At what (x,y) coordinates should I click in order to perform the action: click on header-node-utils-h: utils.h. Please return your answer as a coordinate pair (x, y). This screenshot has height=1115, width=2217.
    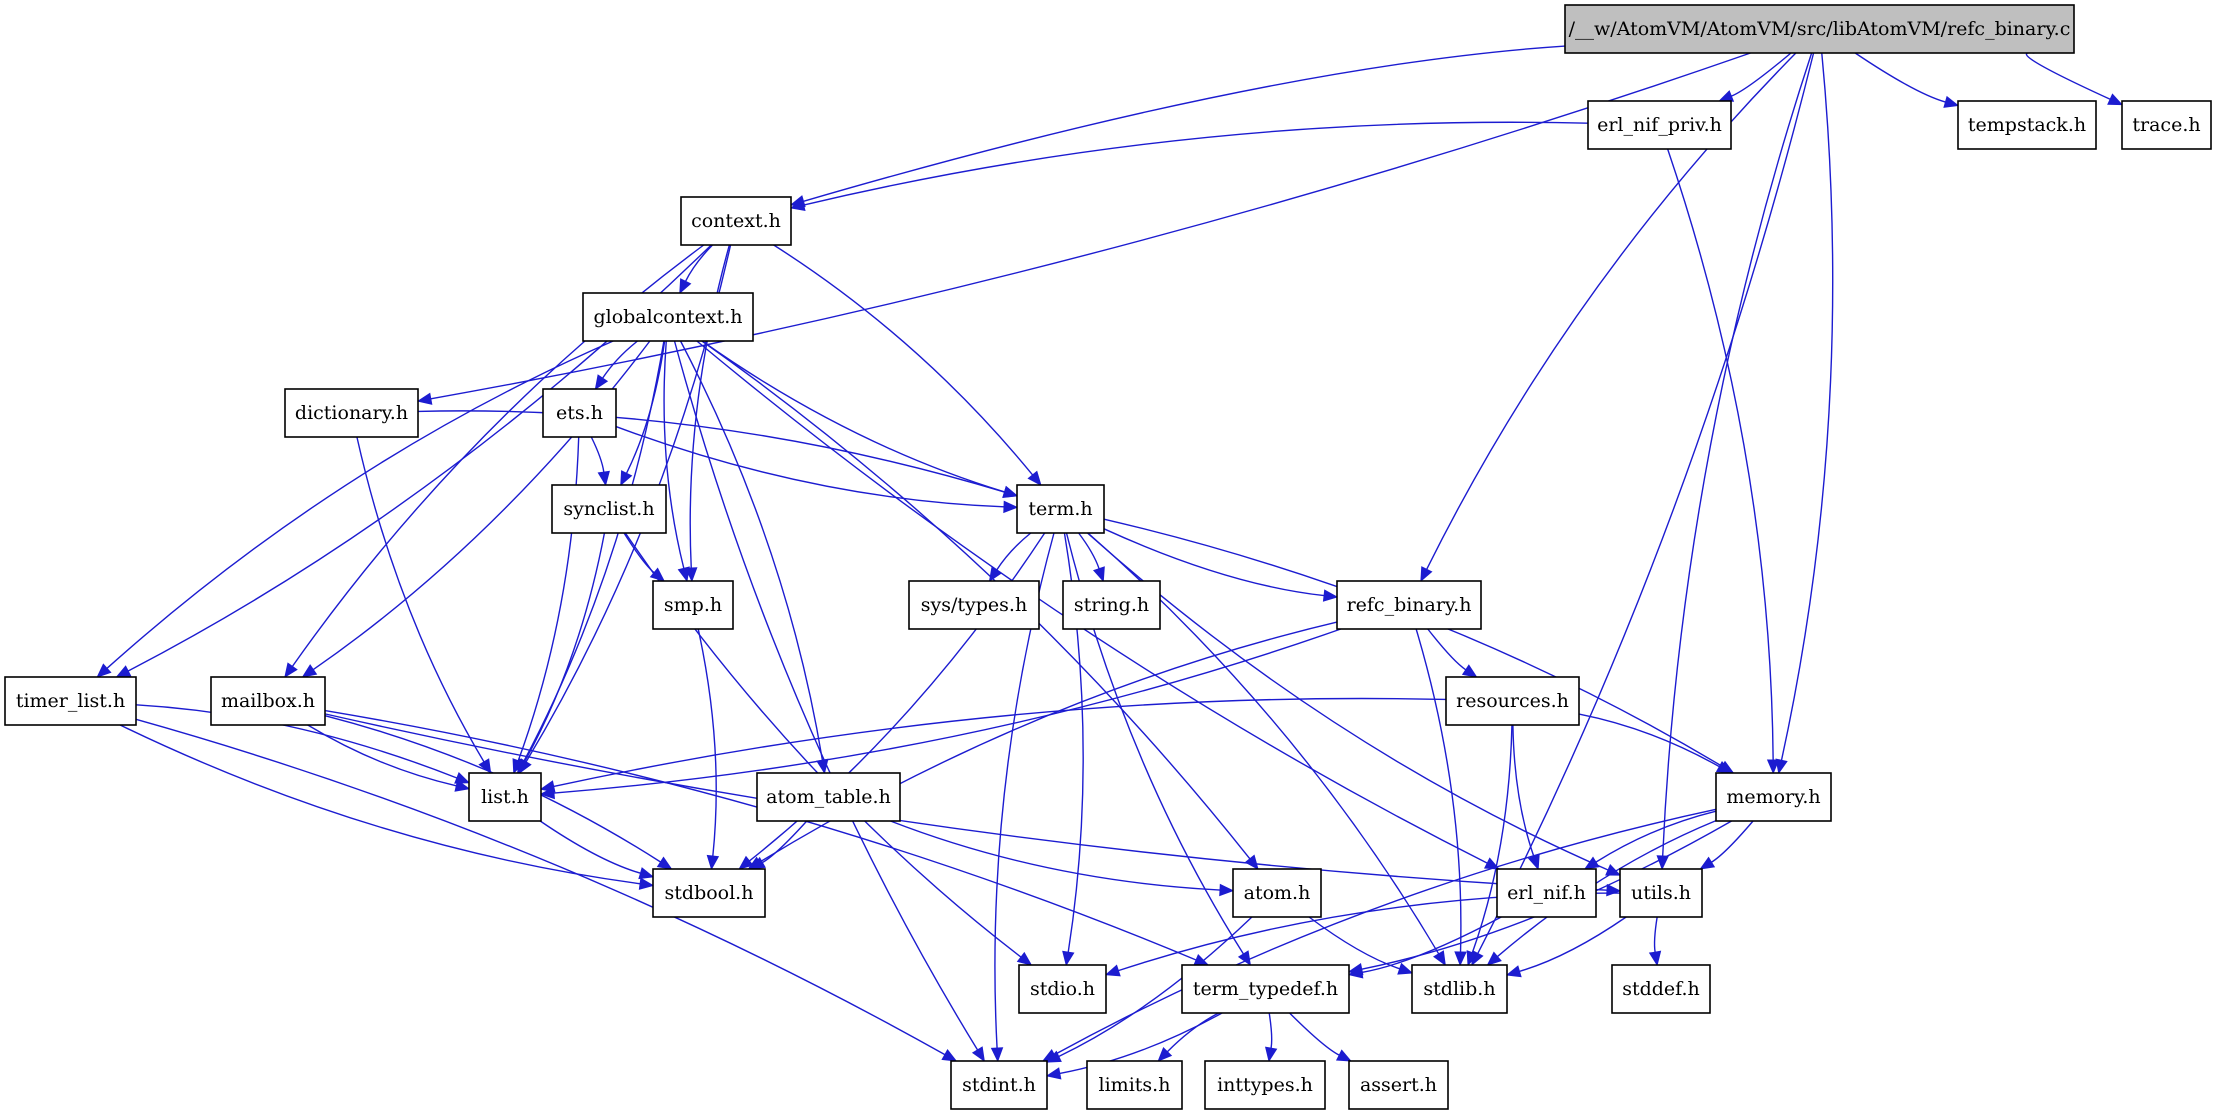
    Looking at the image, I should click on (1661, 893).